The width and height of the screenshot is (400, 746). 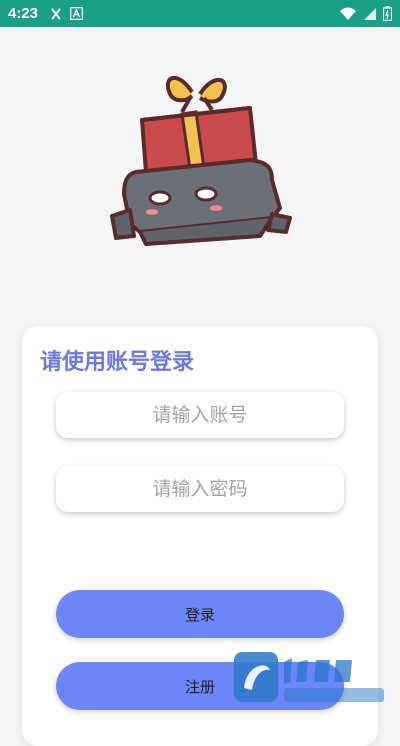 What do you see at coordinates (77, 13) in the screenshot?
I see `a-box-icon` at bounding box center [77, 13].